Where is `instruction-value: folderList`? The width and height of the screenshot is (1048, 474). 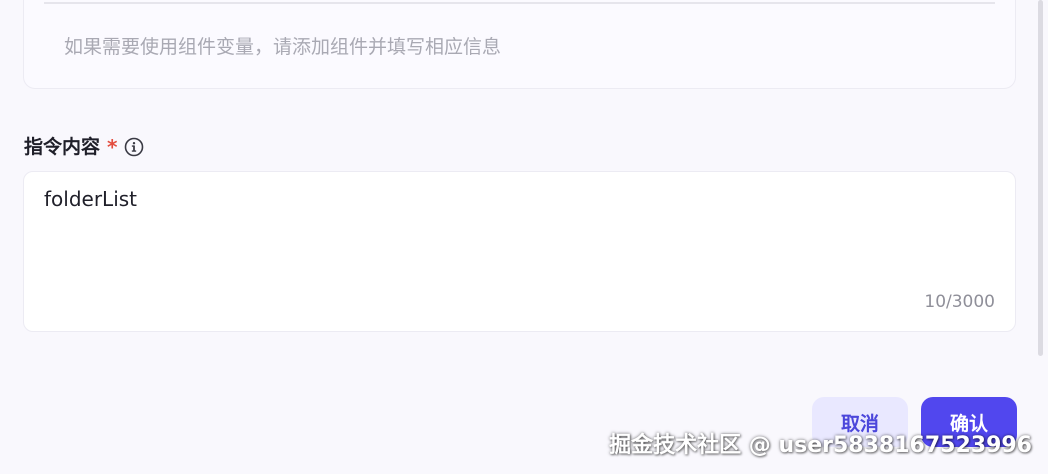
instruction-value: folderList is located at coordinates (90, 199).